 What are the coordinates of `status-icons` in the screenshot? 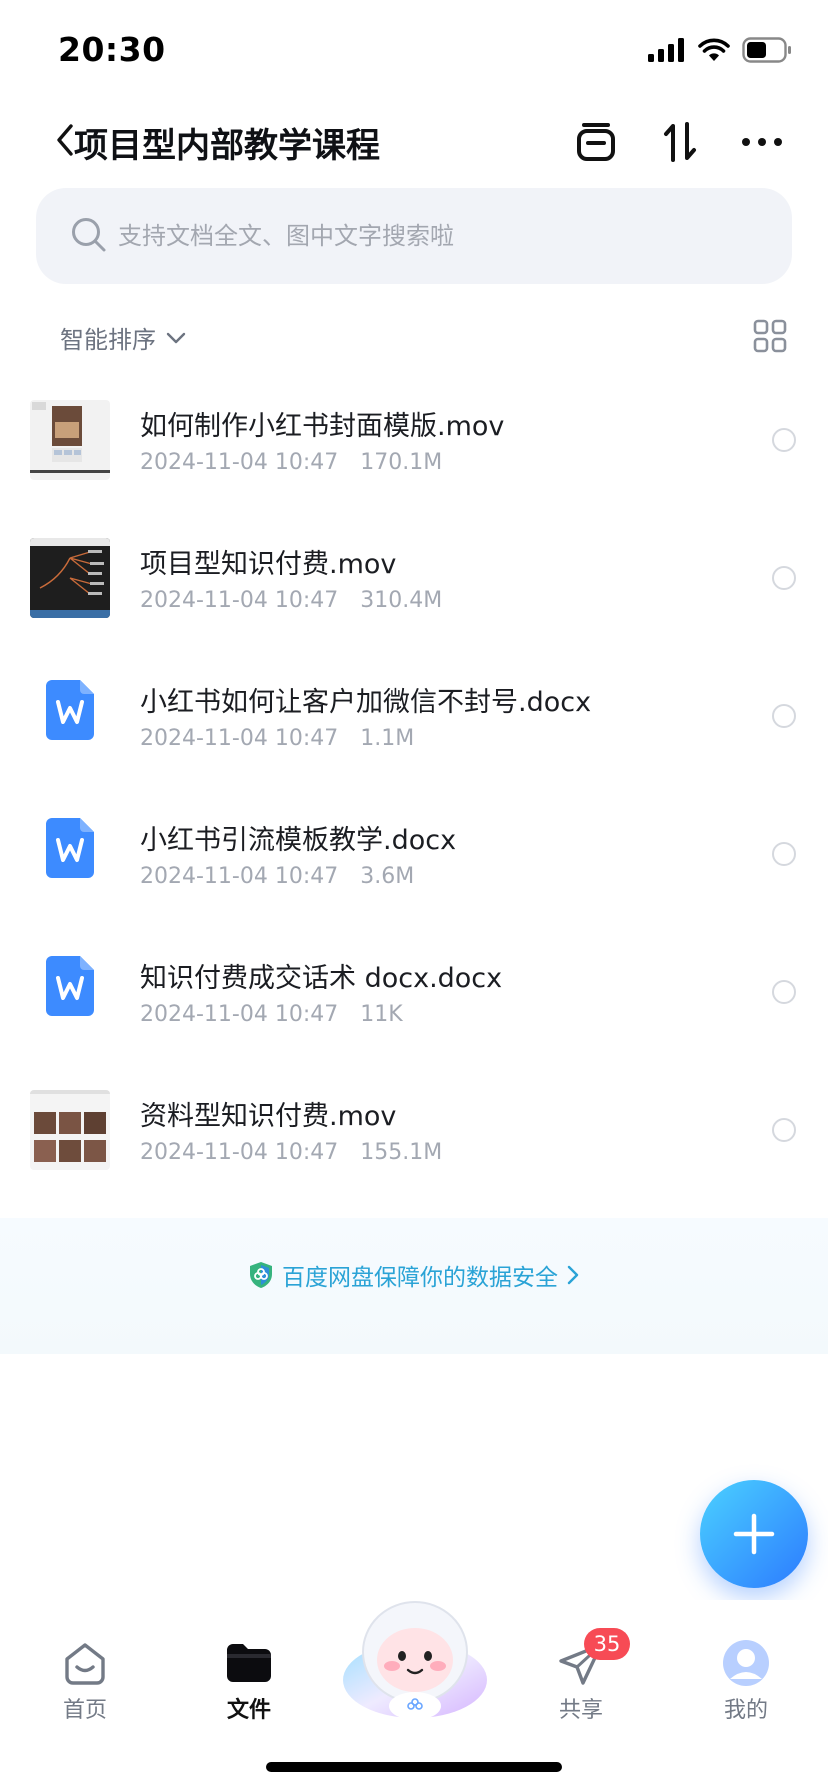 It's located at (720, 50).